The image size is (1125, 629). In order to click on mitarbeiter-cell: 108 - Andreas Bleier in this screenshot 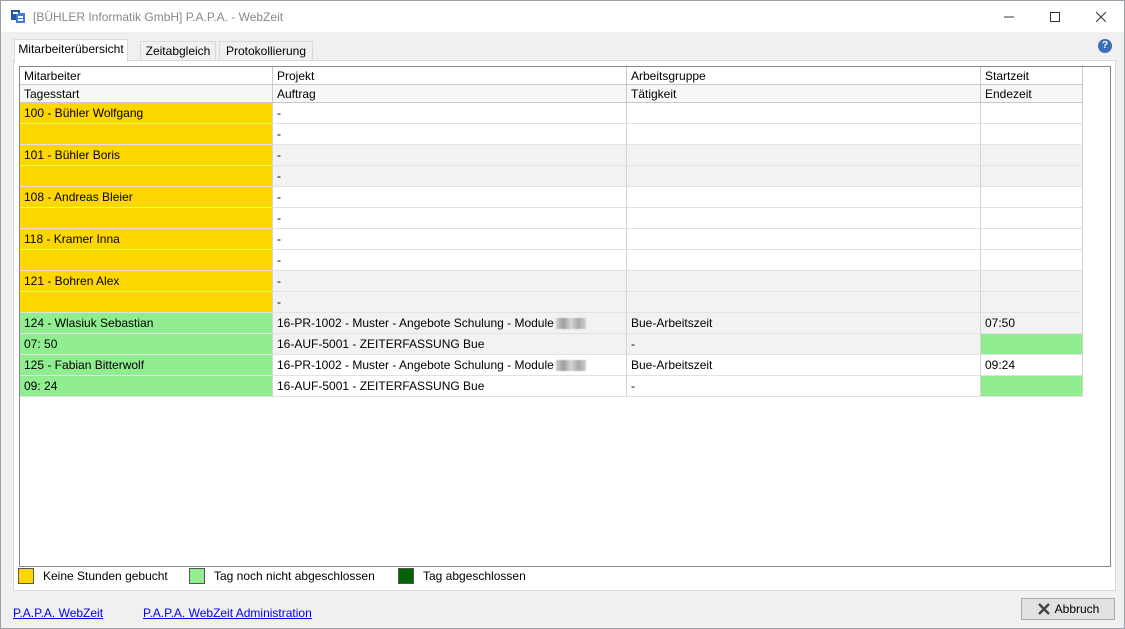, I will do `click(146, 197)`.